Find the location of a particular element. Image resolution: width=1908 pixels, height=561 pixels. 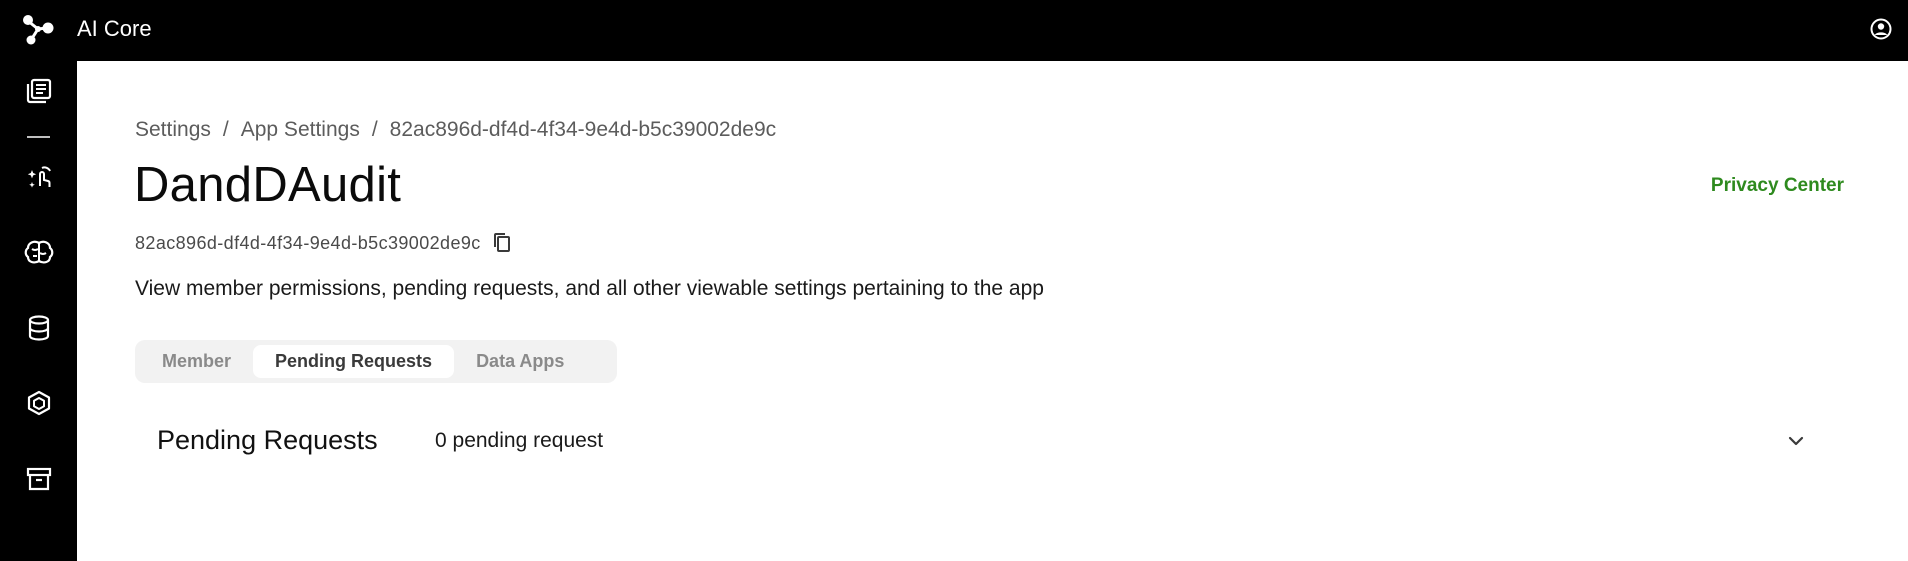

tab-data-apps: Data Apps is located at coordinates (520, 361).